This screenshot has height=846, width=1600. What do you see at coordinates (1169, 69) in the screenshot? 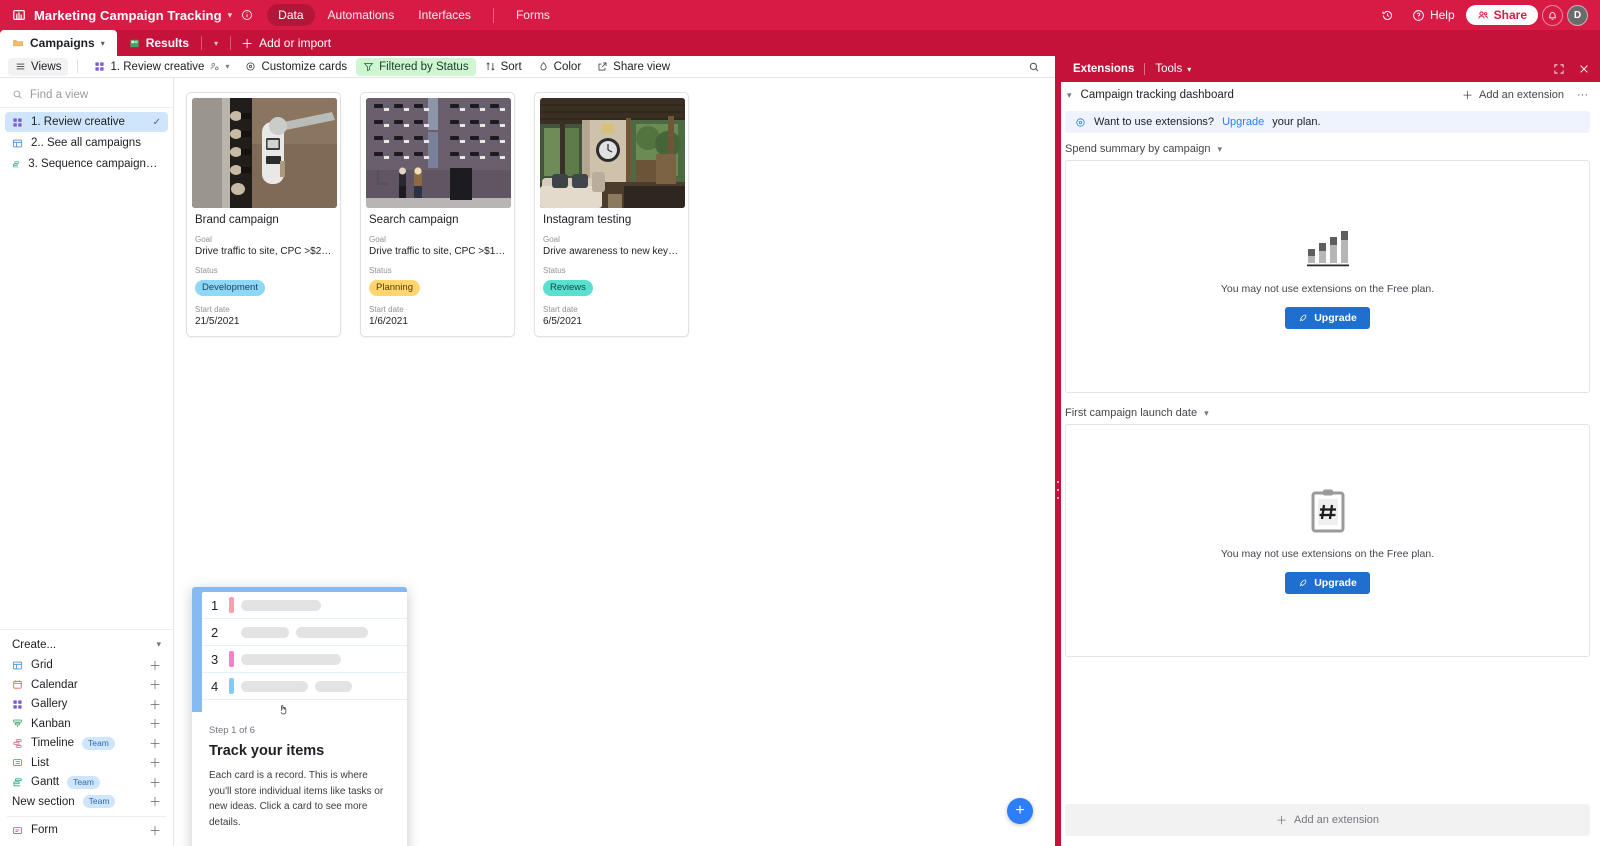
I see `tools-label: Tools` at bounding box center [1169, 69].